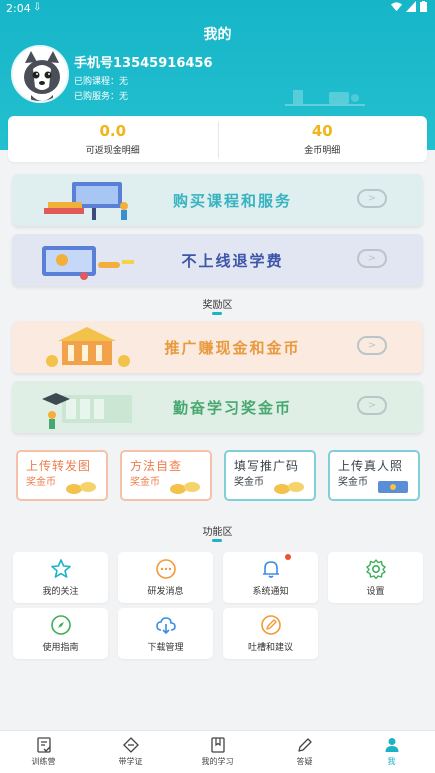 The image size is (435, 773). Describe the element at coordinates (143, 63) in the screenshot. I see `phone-number: 手机号13545916456` at that location.